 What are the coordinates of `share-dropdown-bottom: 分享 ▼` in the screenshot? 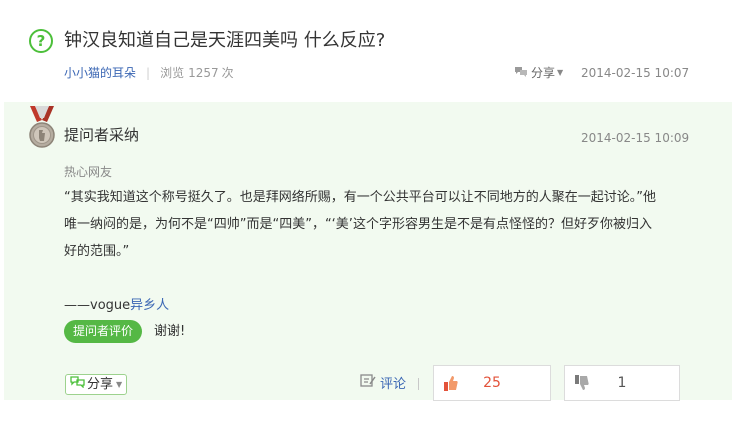 It's located at (96, 384).